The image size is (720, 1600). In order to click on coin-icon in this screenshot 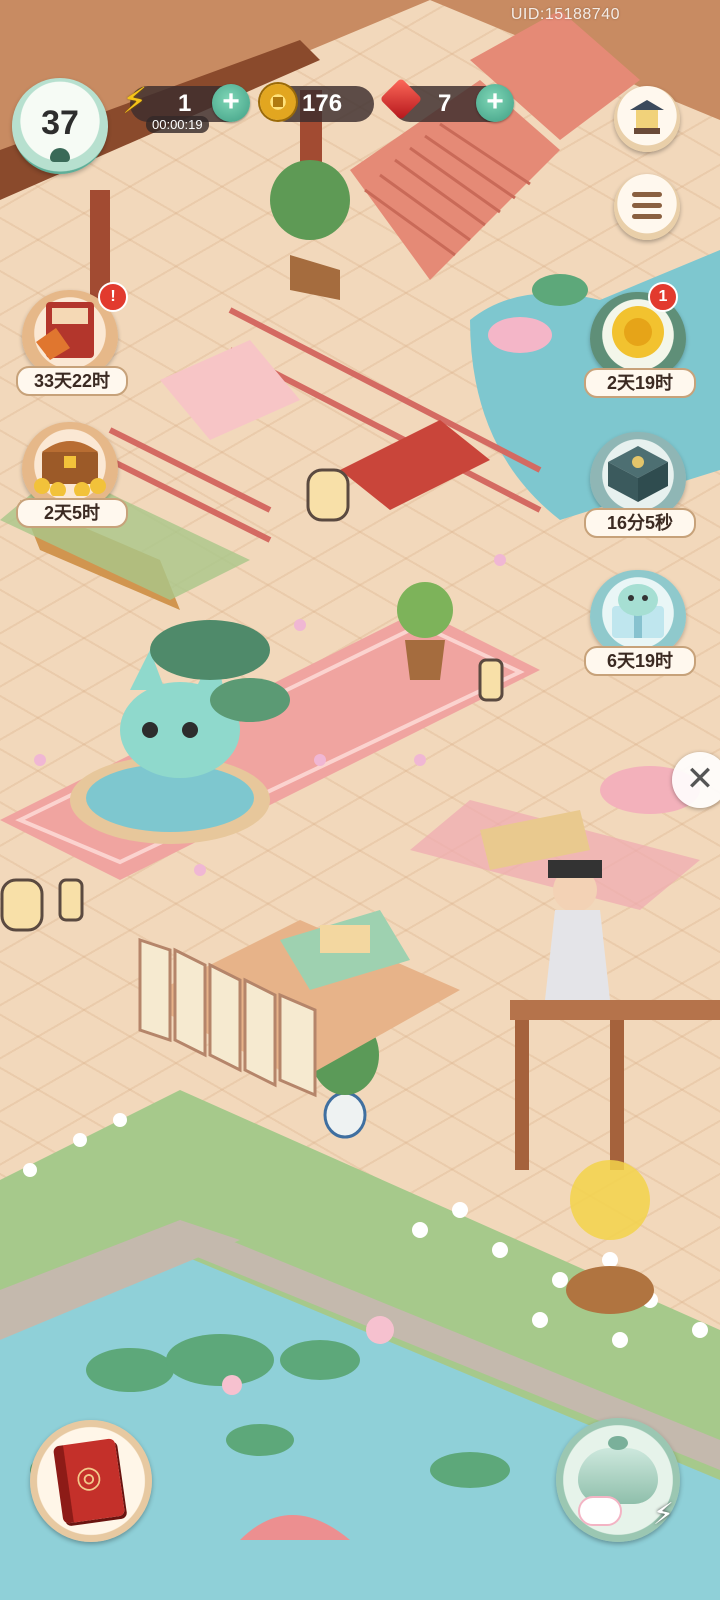, I will do `click(278, 102)`.